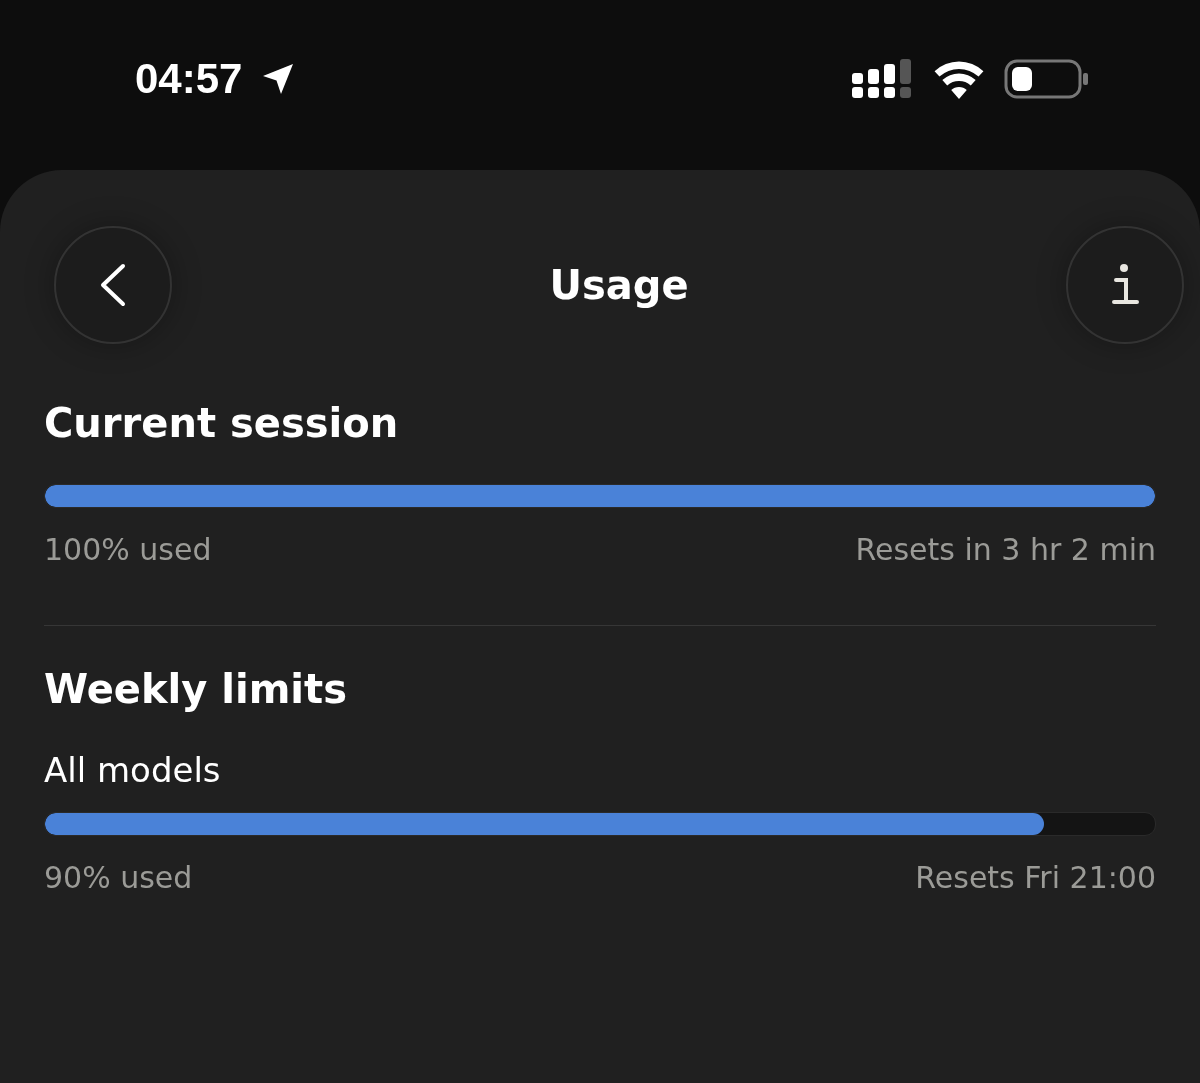 This screenshot has width=1200, height=1083. What do you see at coordinates (128, 549) in the screenshot?
I see `usage-percent: 100% used` at bounding box center [128, 549].